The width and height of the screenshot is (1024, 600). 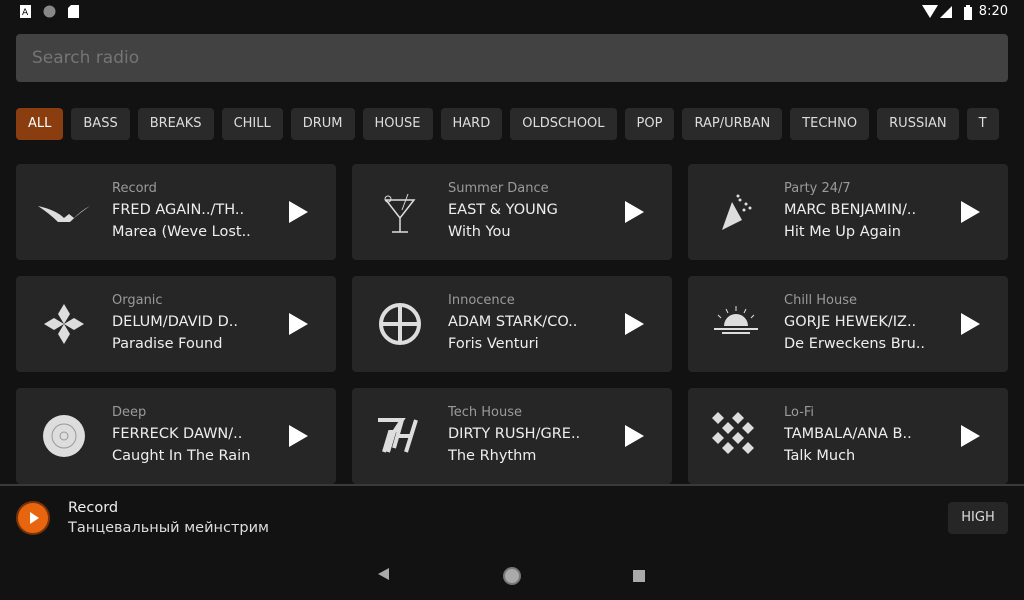 I want to click on back-nav-icon, so click(x=383, y=574).